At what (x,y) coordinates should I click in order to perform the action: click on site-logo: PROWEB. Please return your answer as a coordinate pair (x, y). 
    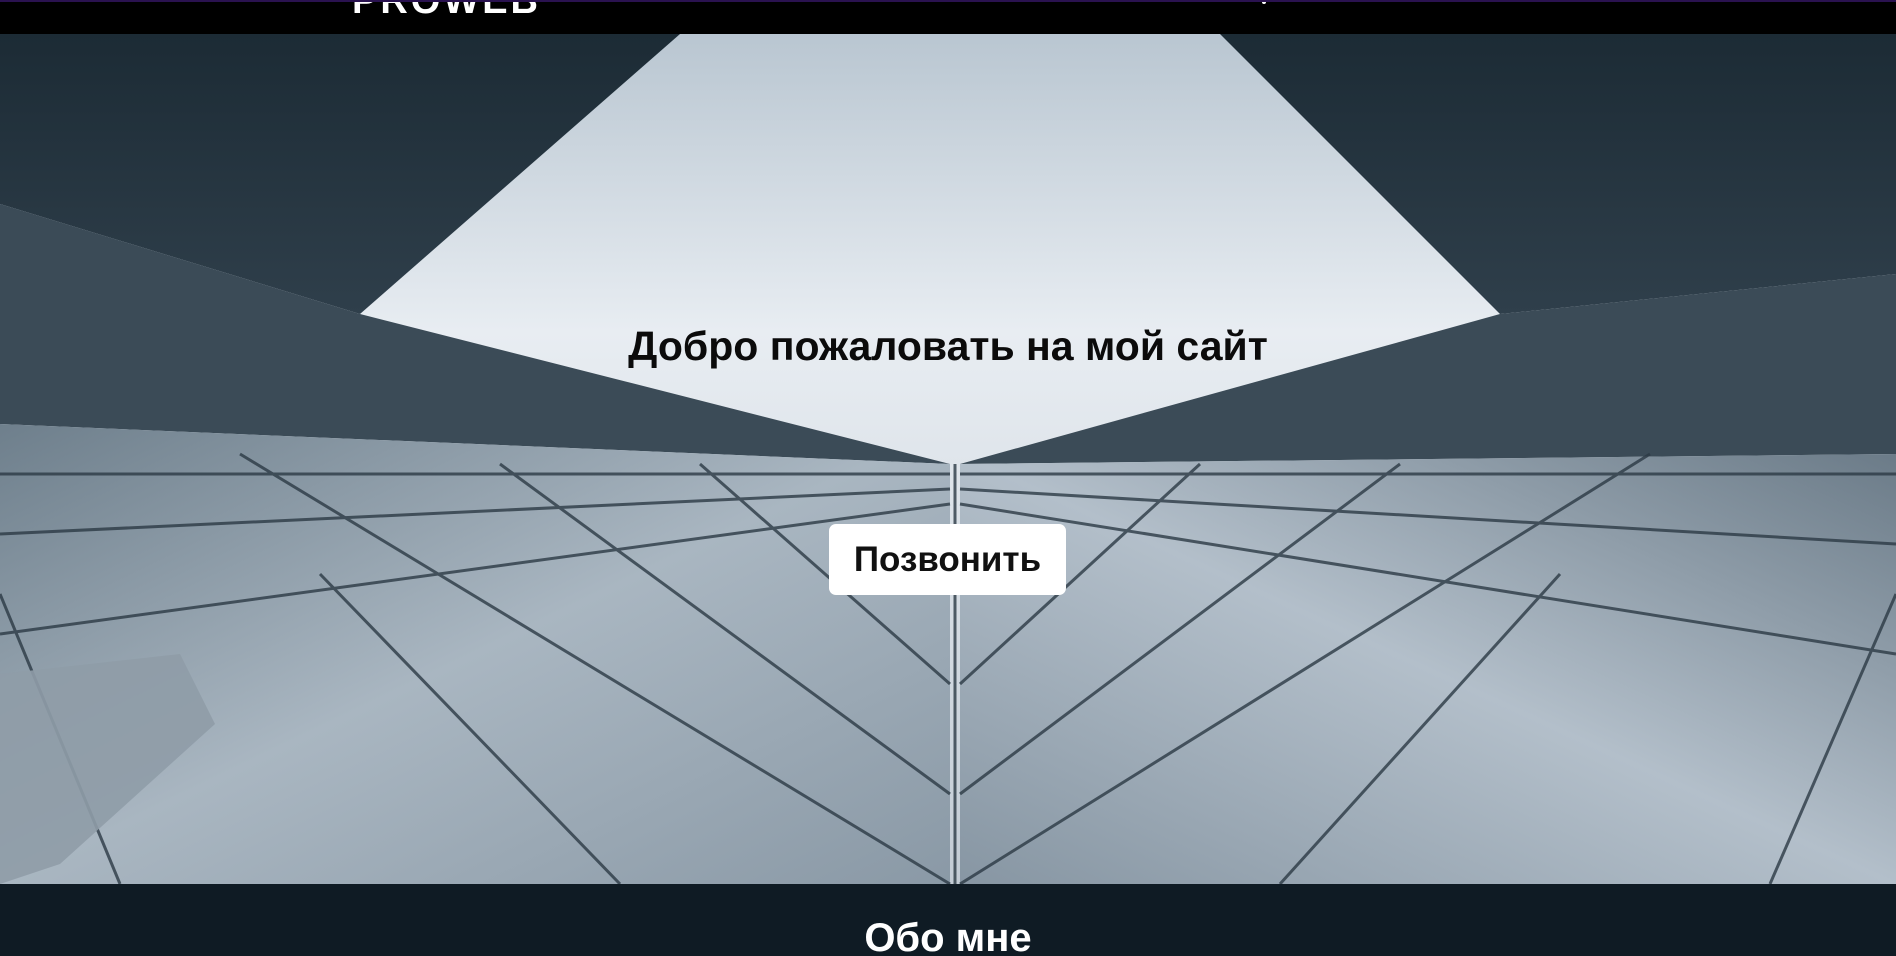
    Looking at the image, I should click on (446, 12).